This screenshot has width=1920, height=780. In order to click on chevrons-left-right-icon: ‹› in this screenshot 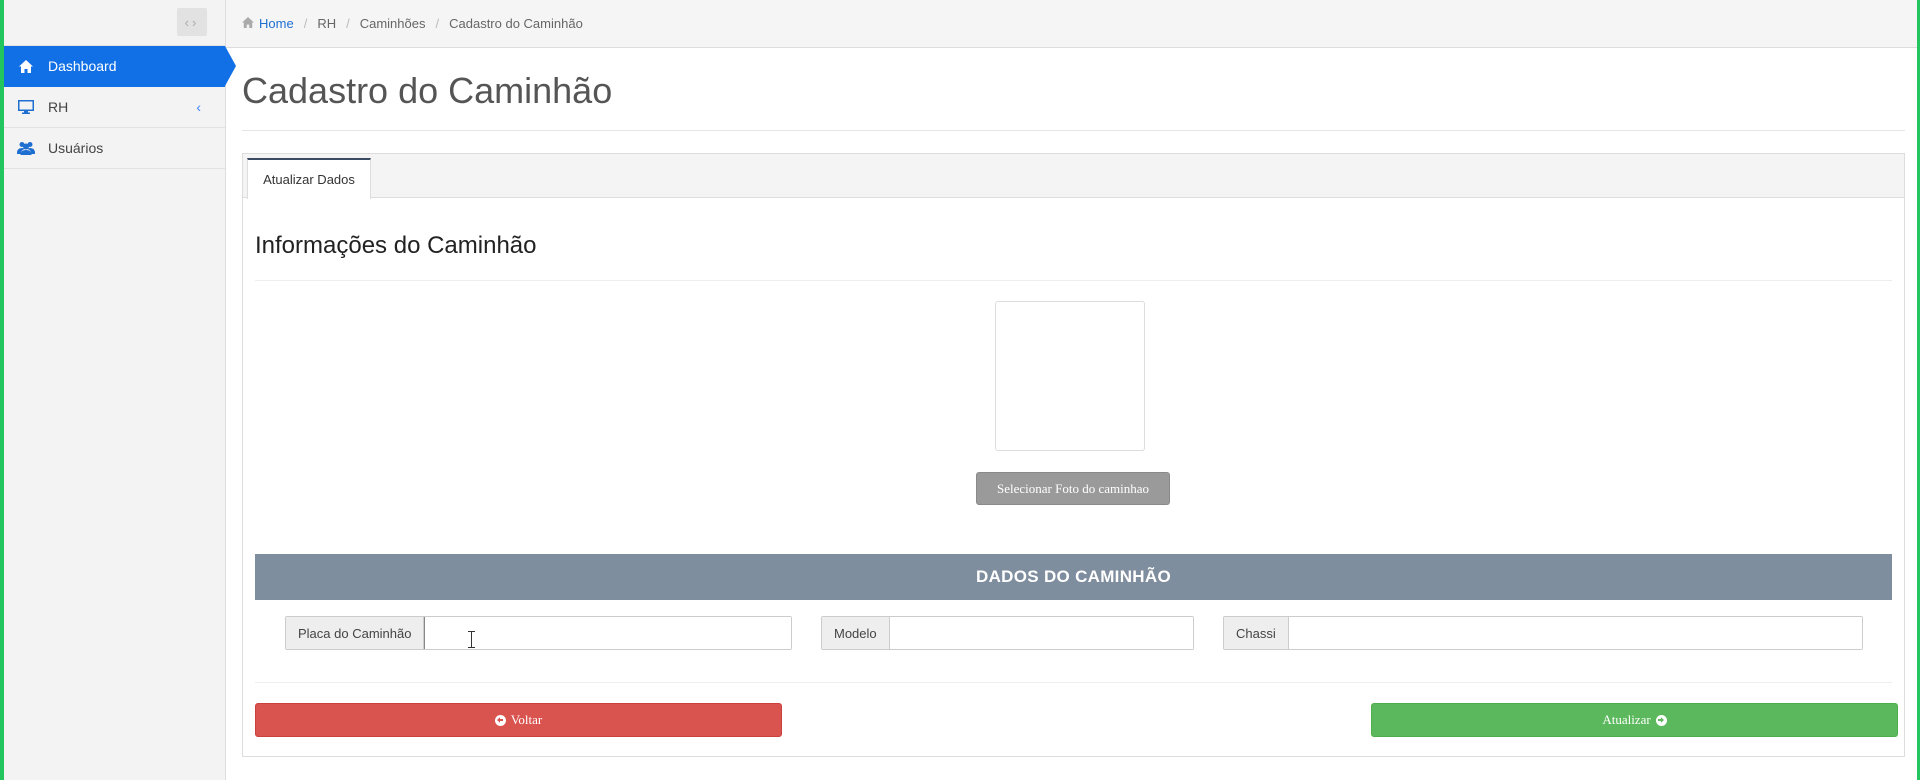, I will do `click(192, 22)`.